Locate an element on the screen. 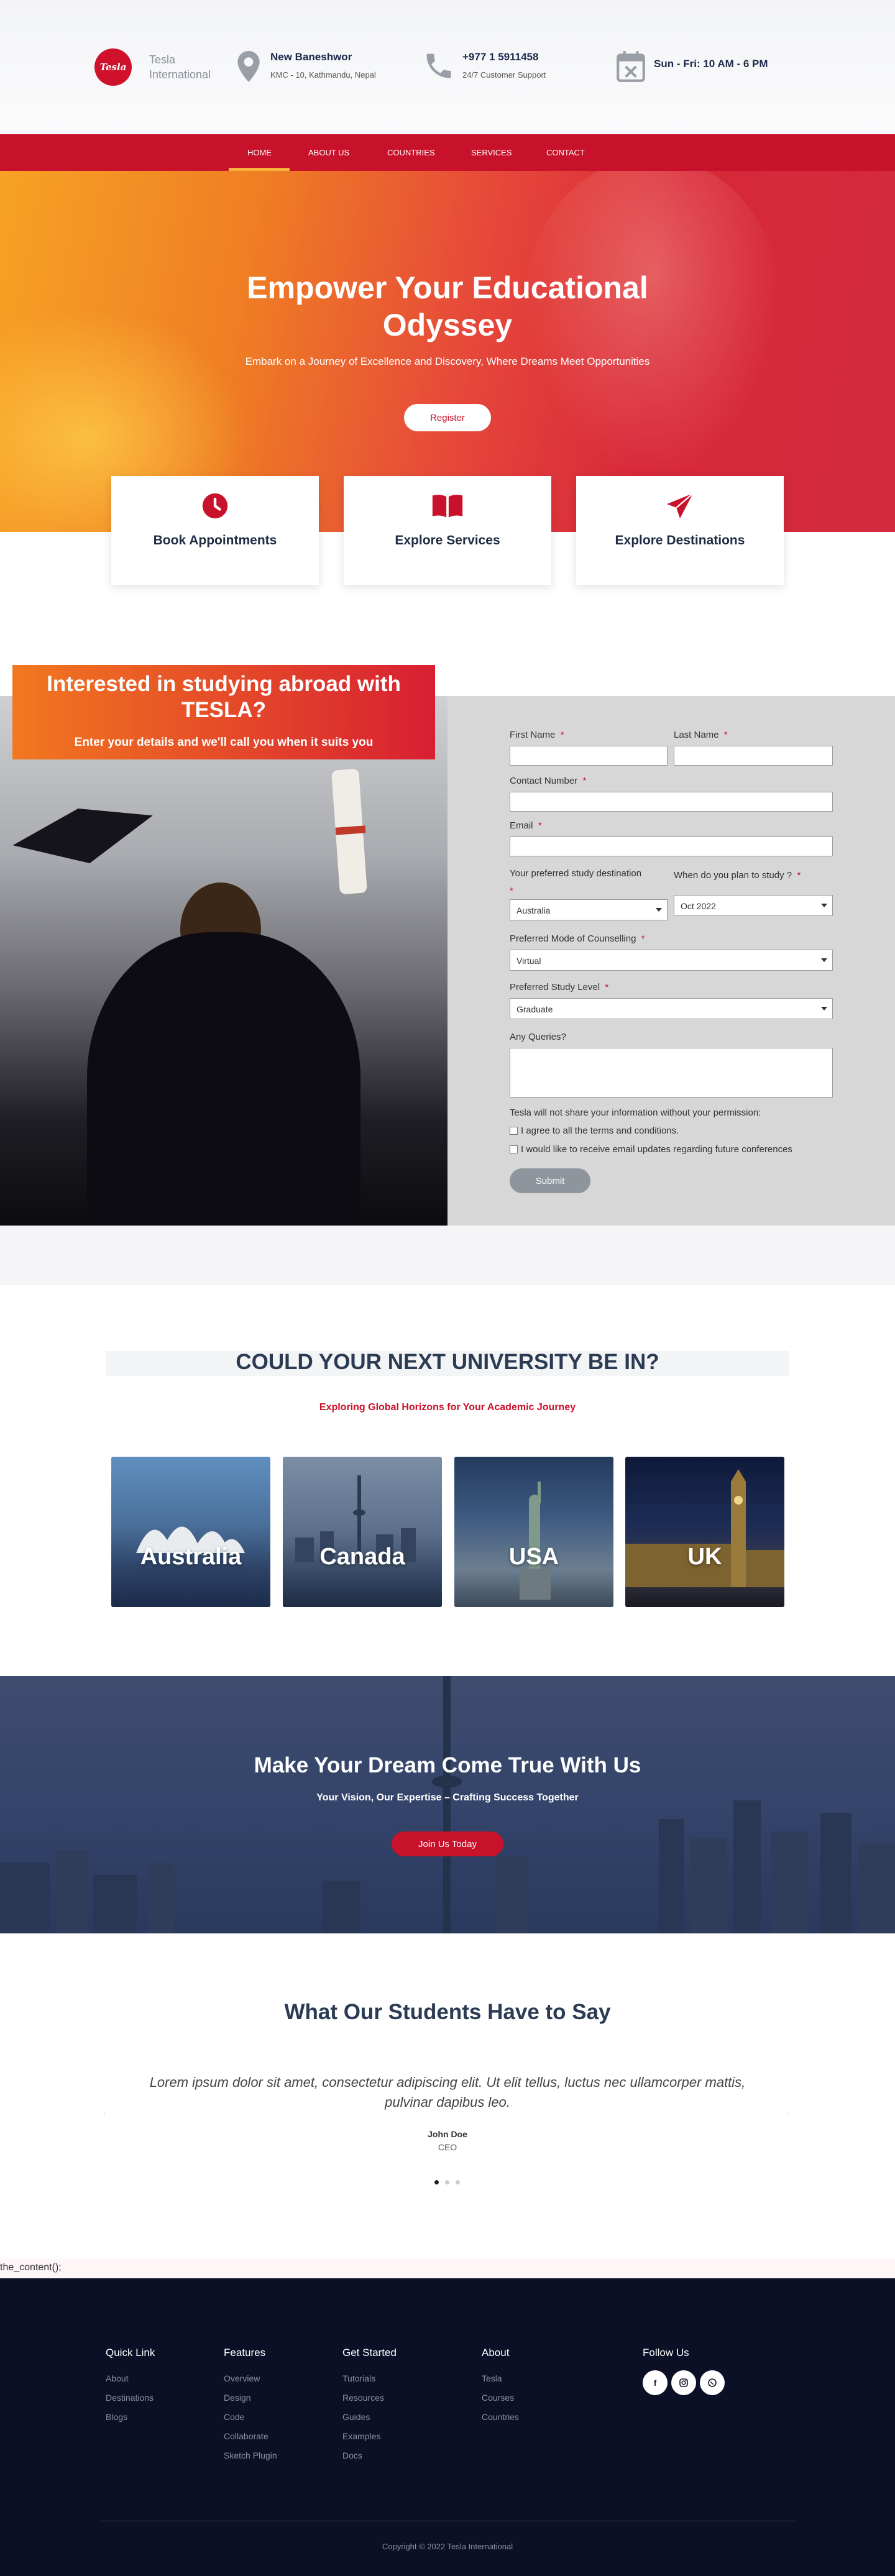  hero-title-line1: Empower Your Educational is located at coordinates (447, 287).